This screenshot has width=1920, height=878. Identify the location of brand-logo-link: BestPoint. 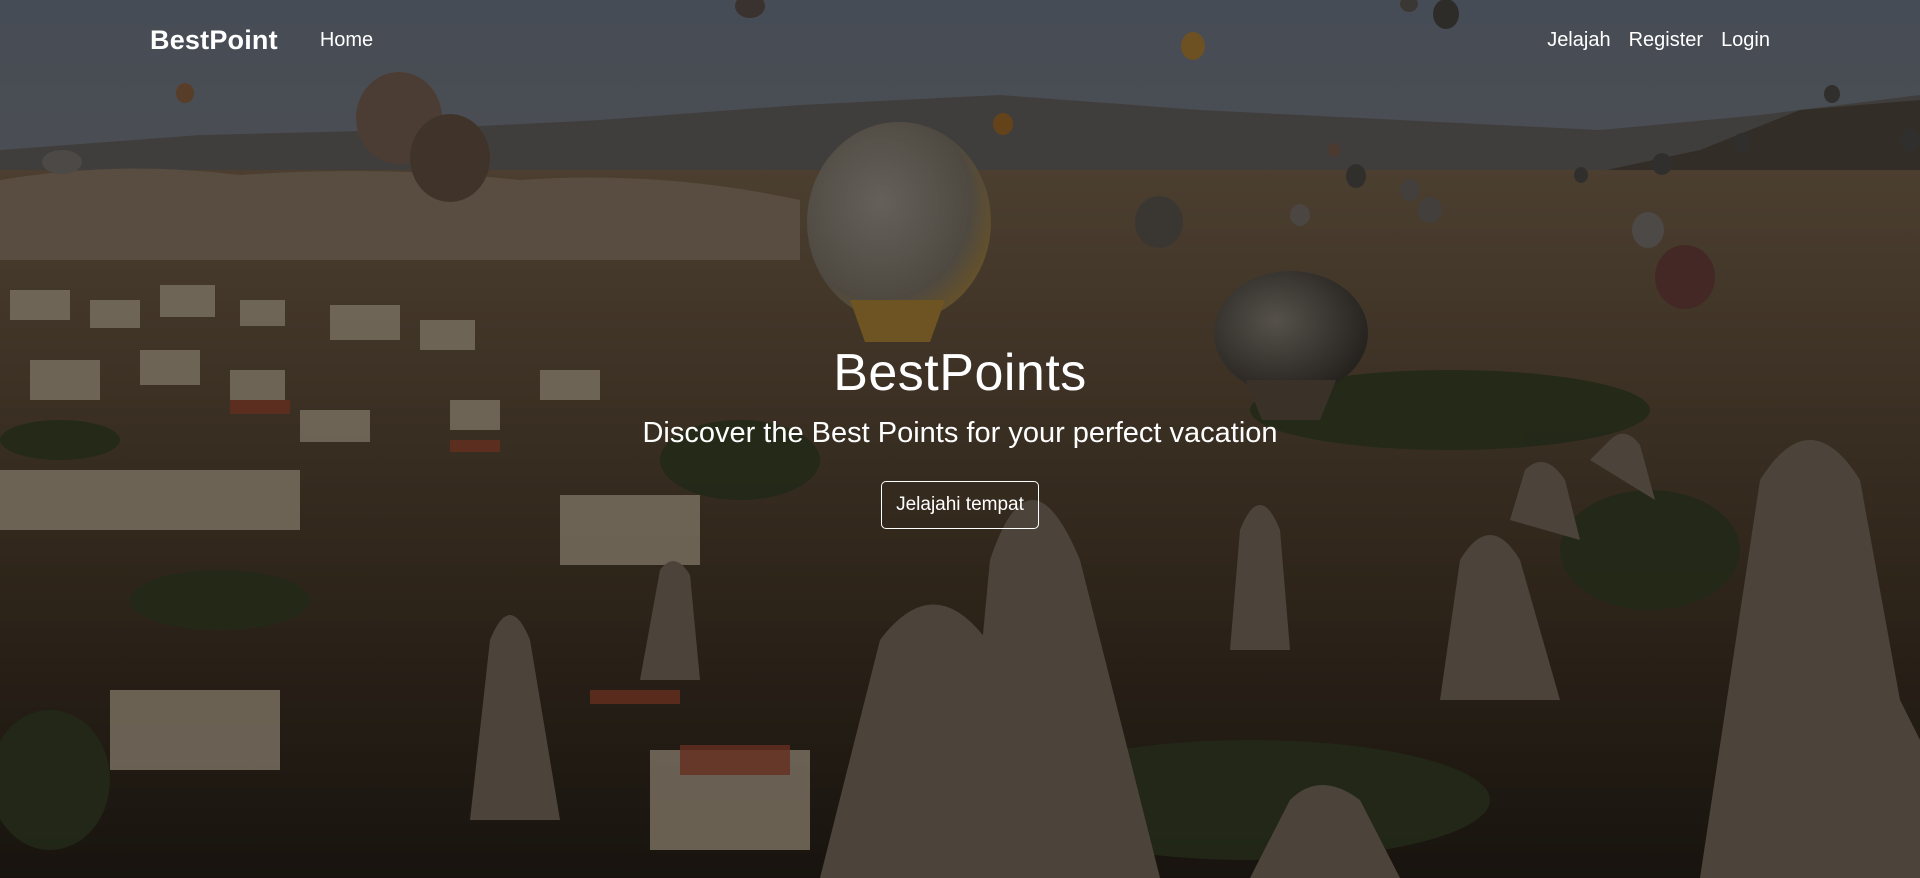
(214, 40).